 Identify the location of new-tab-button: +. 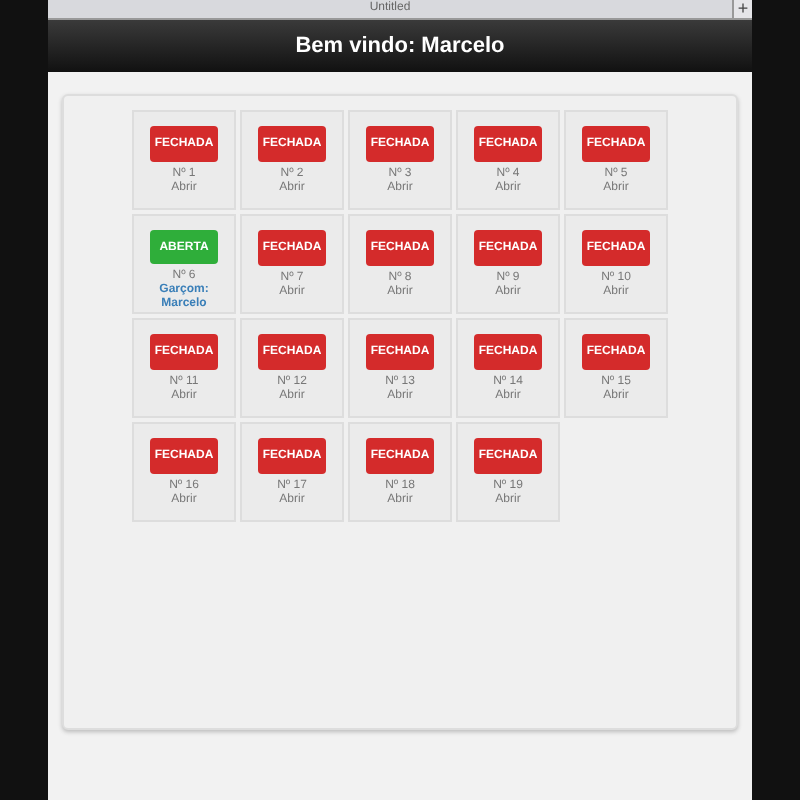
(742, 9).